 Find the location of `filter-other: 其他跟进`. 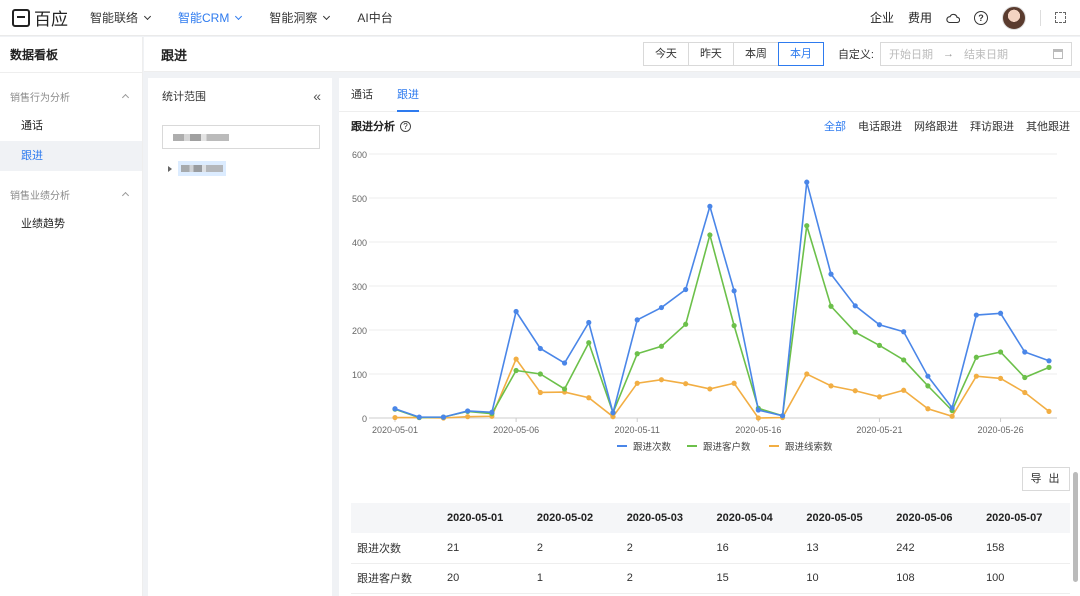

filter-other: 其他跟进 is located at coordinates (1048, 126).